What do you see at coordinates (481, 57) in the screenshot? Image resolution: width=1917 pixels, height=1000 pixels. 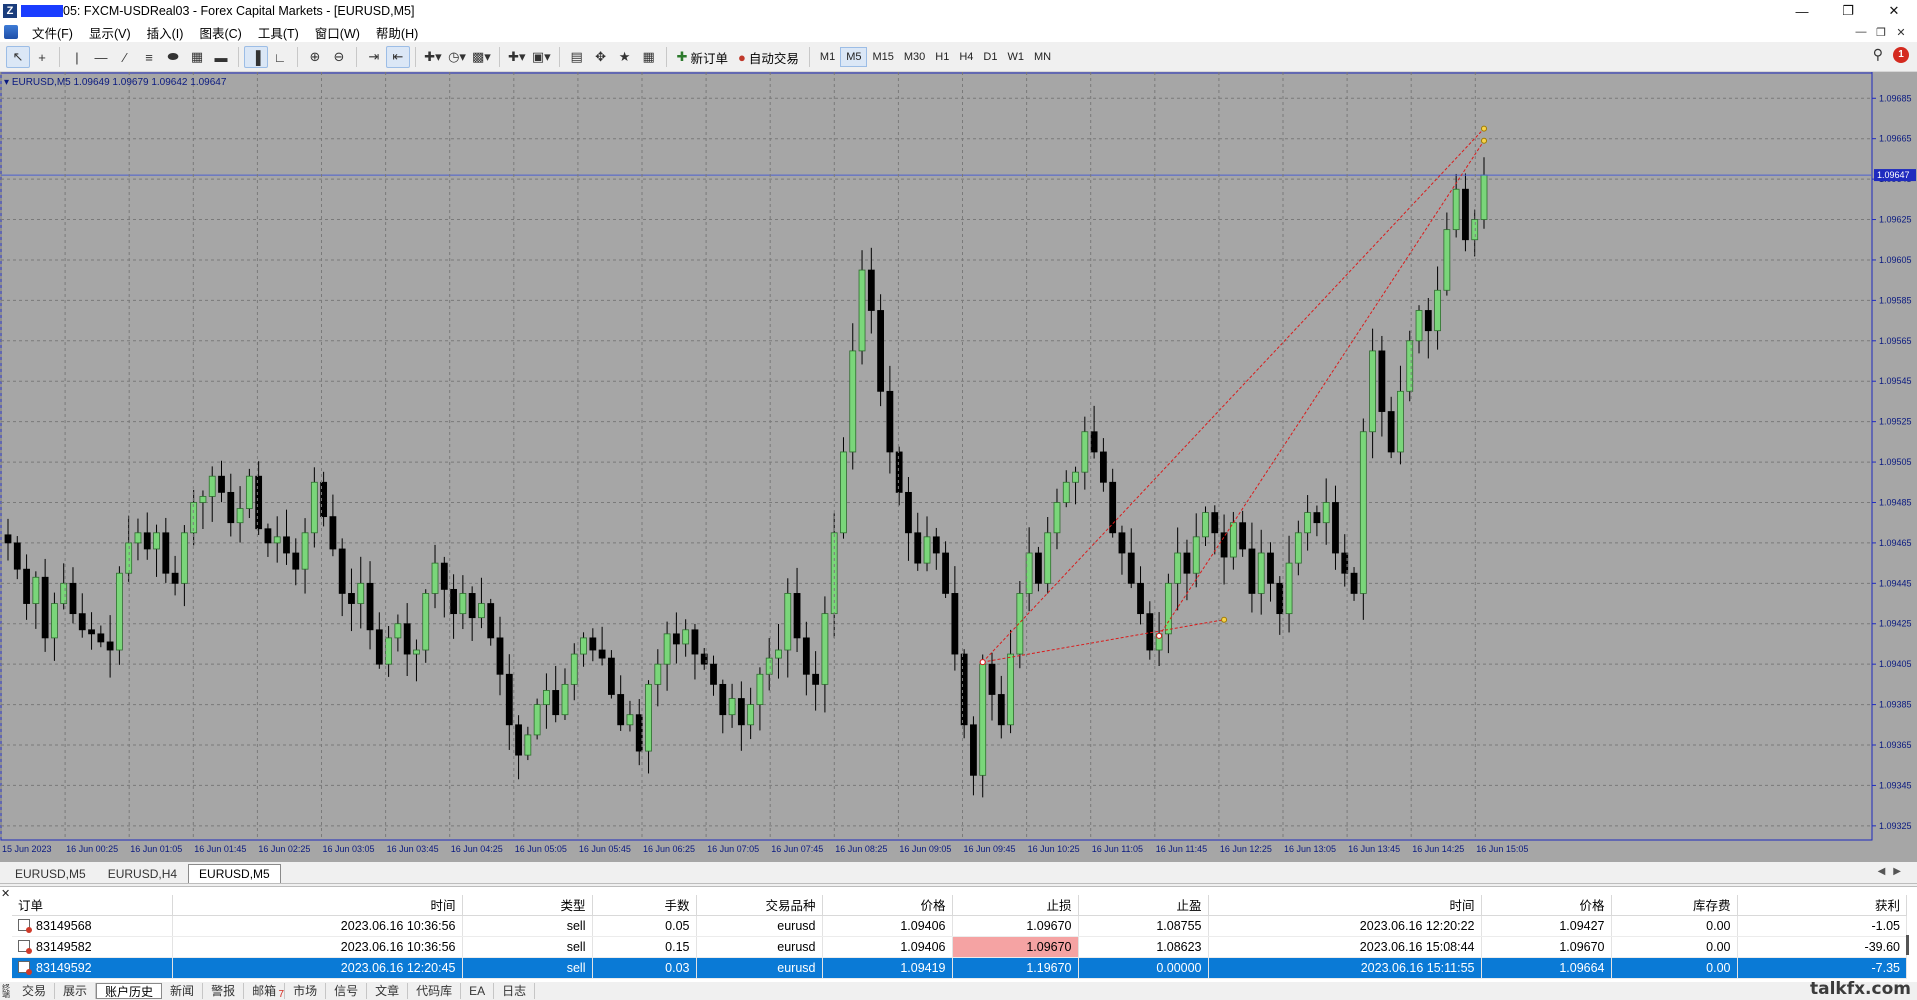 I see `templates-icon: ▩▾` at bounding box center [481, 57].